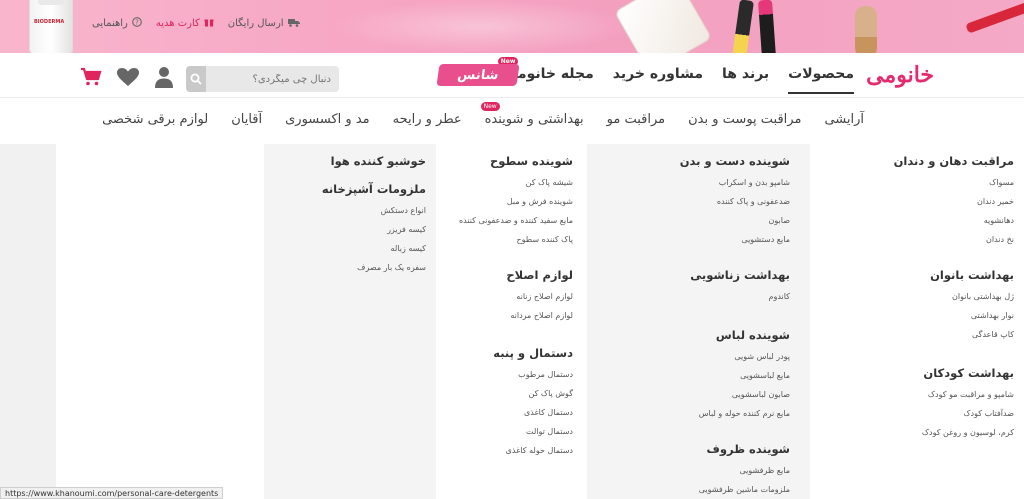 The width and height of the screenshot is (1024, 499). I want to click on menu-group-title: بهداشت زناشویی, so click(688, 275).